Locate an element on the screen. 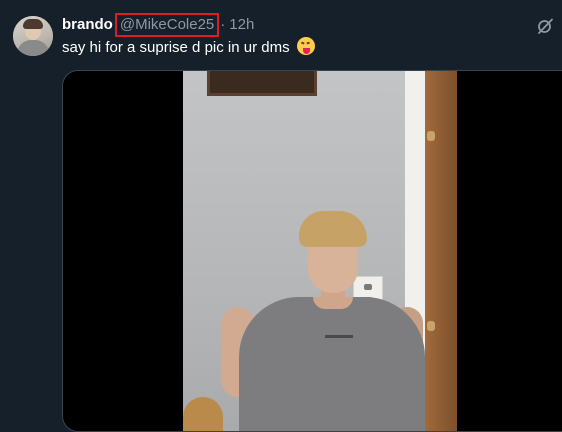  photo-person-shirt is located at coordinates (332, 364).